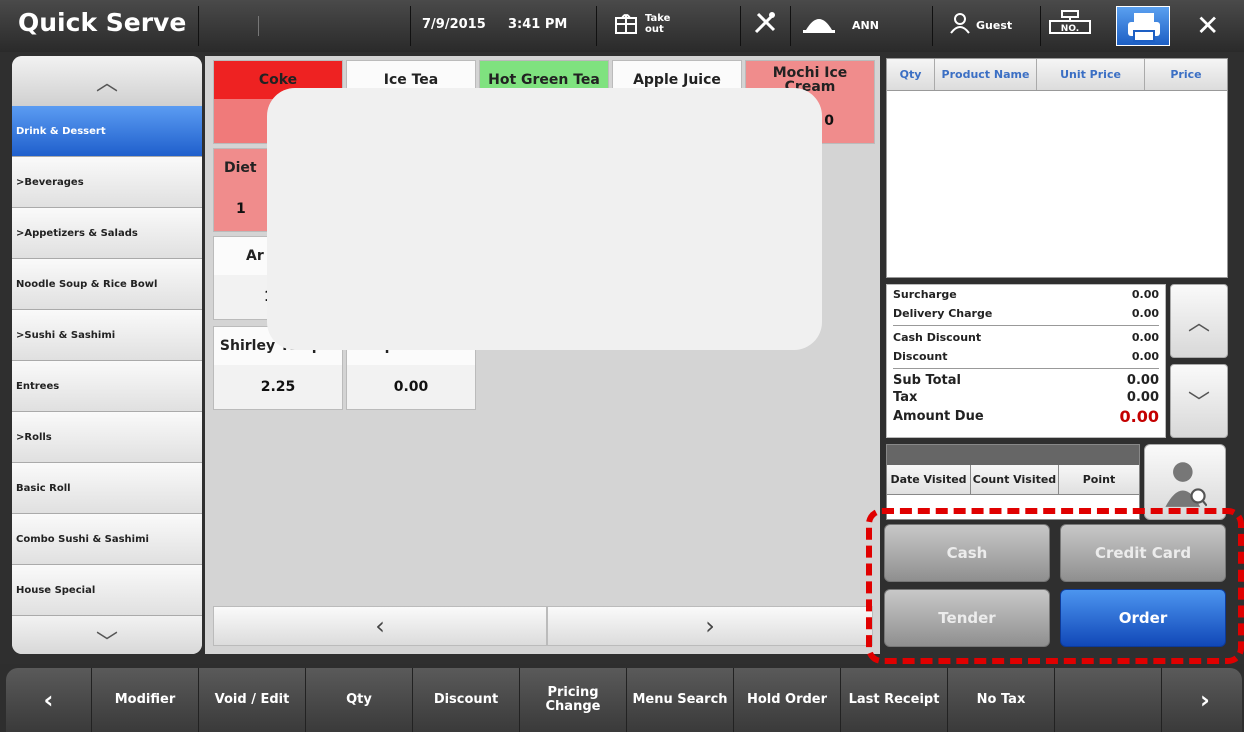 The height and width of the screenshot is (732, 1244). What do you see at coordinates (943, 313) in the screenshot?
I see `delivery-charge-label: Delivery Charge` at bounding box center [943, 313].